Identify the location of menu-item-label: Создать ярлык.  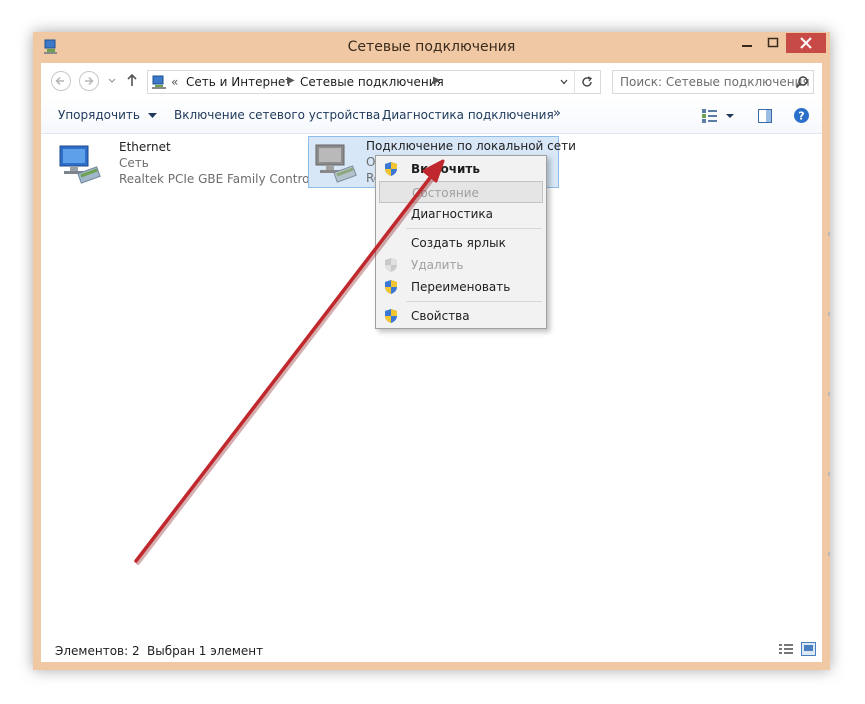
(458, 243).